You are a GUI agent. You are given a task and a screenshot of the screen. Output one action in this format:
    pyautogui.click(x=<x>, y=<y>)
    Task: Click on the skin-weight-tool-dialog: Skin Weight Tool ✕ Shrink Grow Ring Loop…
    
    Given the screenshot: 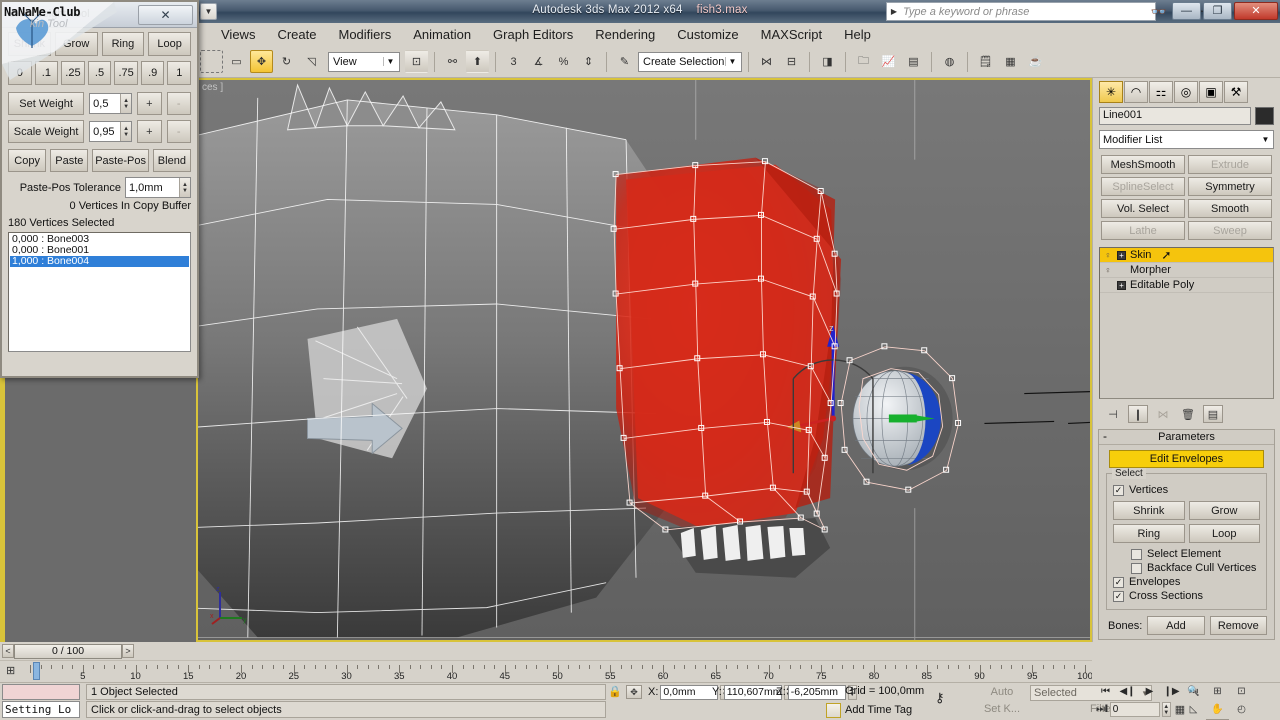 What is the action you would take?
    pyautogui.click(x=99, y=189)
    